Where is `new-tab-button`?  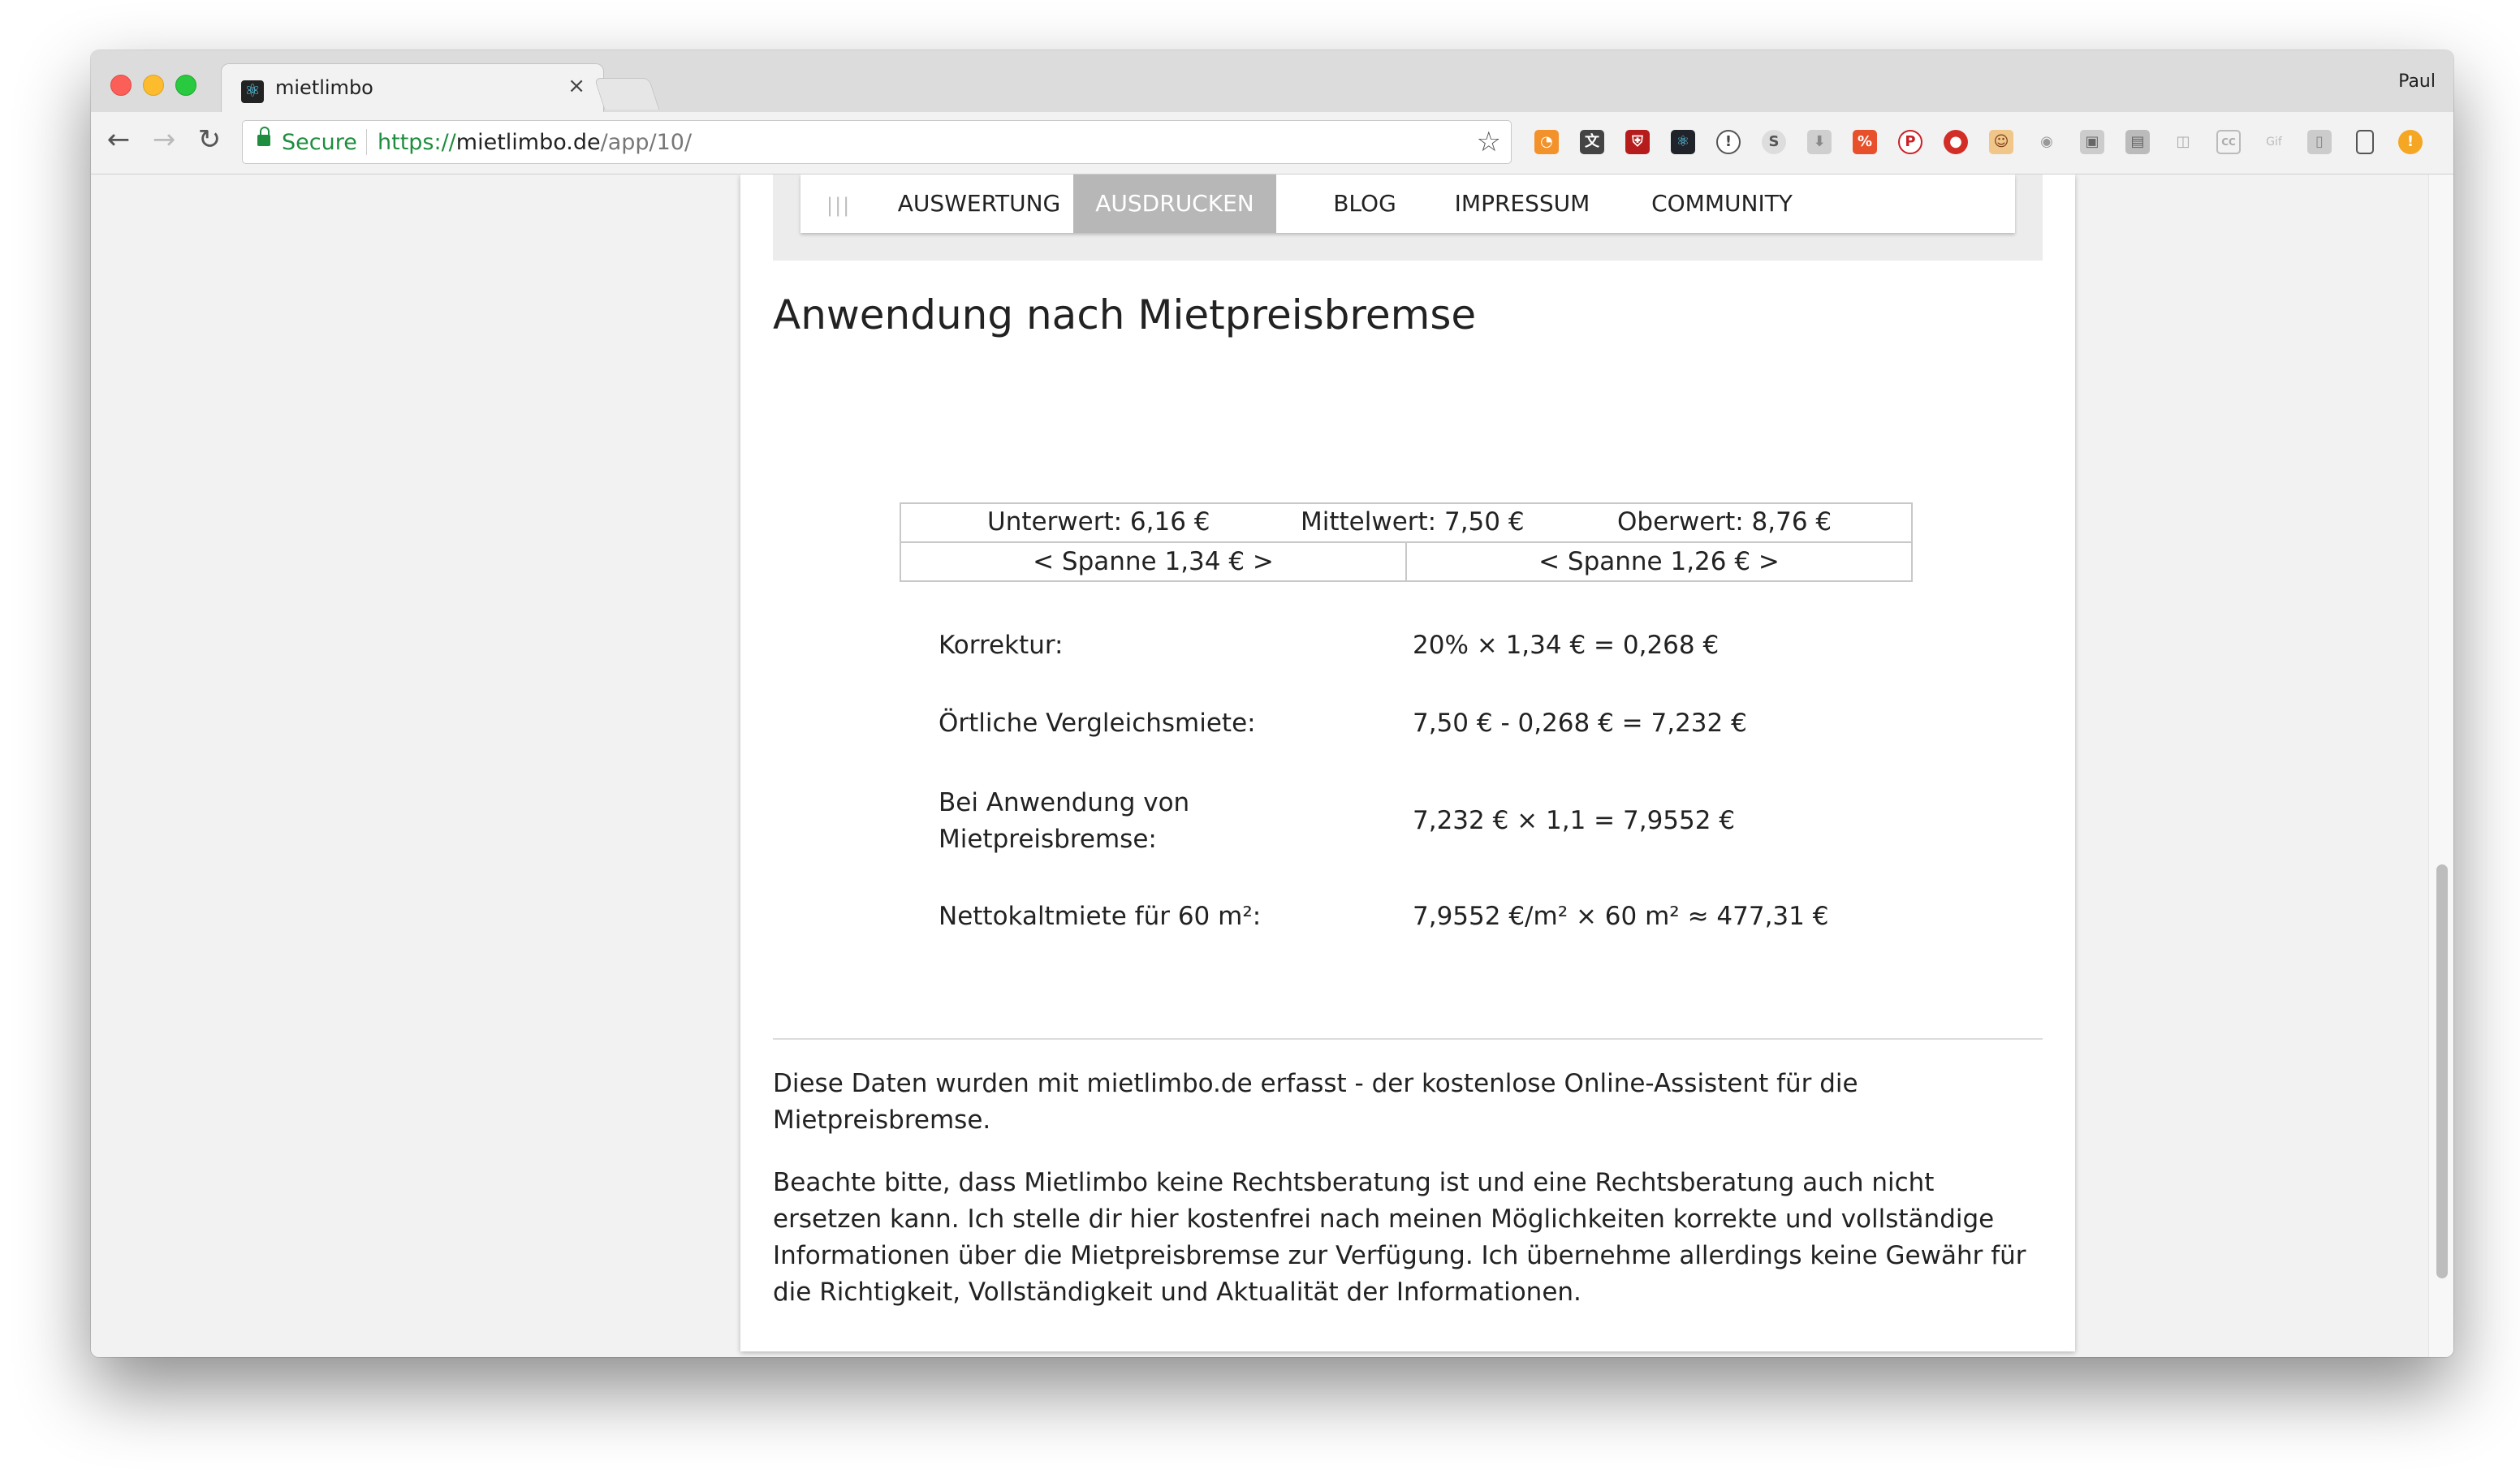
new-tab-button is located at coordinates (627, 94).